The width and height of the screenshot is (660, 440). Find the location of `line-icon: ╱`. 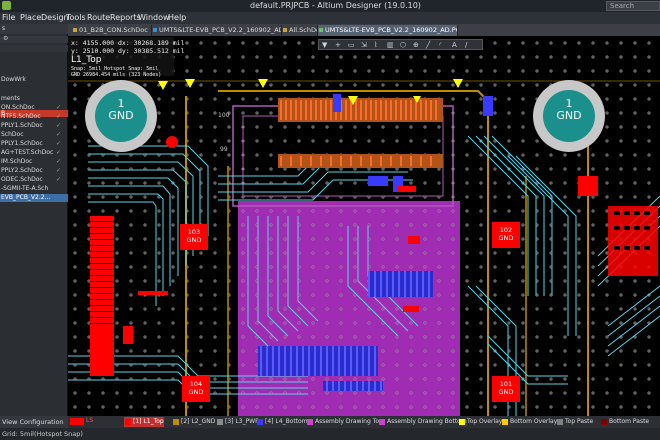

line-icon: ╱ is located at coordinates (428, 45).